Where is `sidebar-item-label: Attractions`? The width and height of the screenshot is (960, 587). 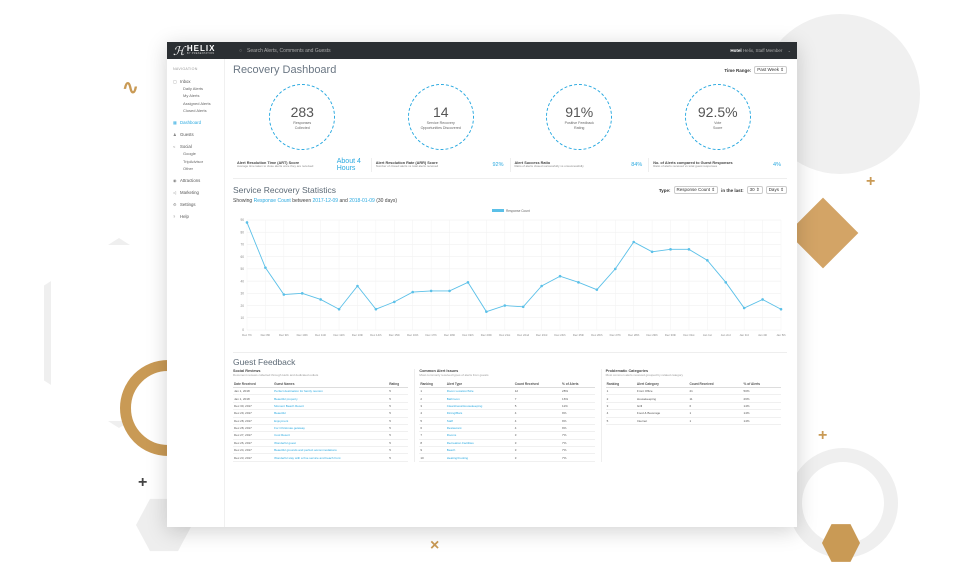 sidebar-item-label: Attractions is located at coordinates (190, 180).